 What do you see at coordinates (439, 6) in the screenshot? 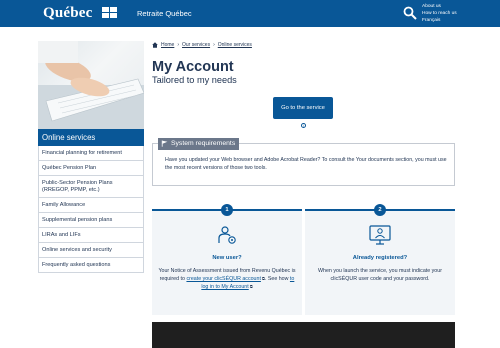
I see `about-us-link: About us` at bounding box center [439, 6].